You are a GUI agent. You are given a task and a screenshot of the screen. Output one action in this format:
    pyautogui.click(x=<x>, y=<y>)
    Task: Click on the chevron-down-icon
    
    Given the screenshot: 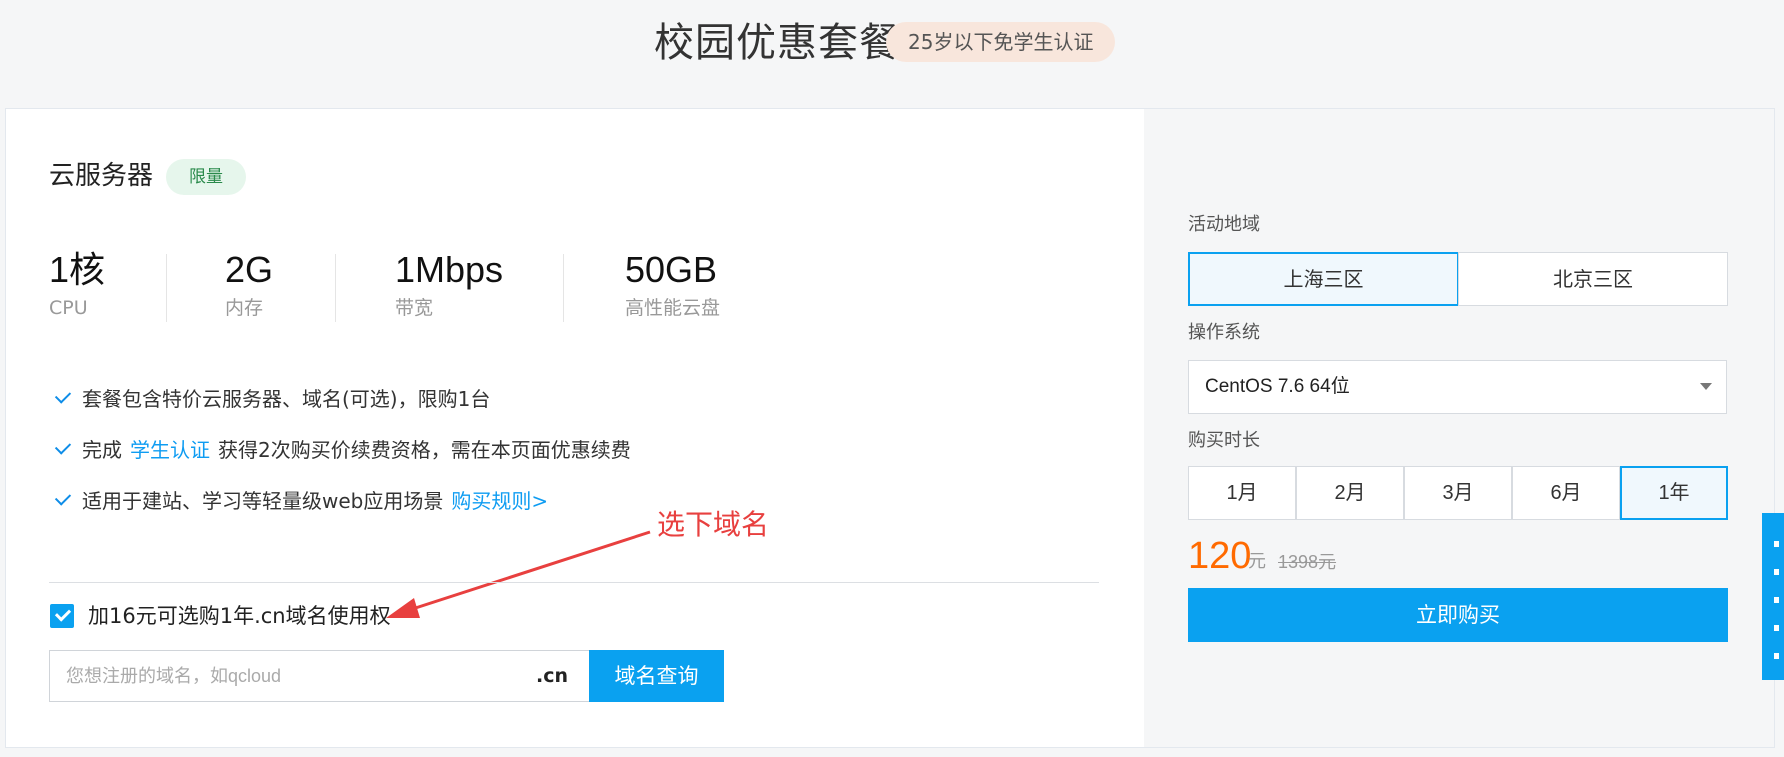 What is the action you would take?
    pyautogui.click(x=1706, y=386)
    